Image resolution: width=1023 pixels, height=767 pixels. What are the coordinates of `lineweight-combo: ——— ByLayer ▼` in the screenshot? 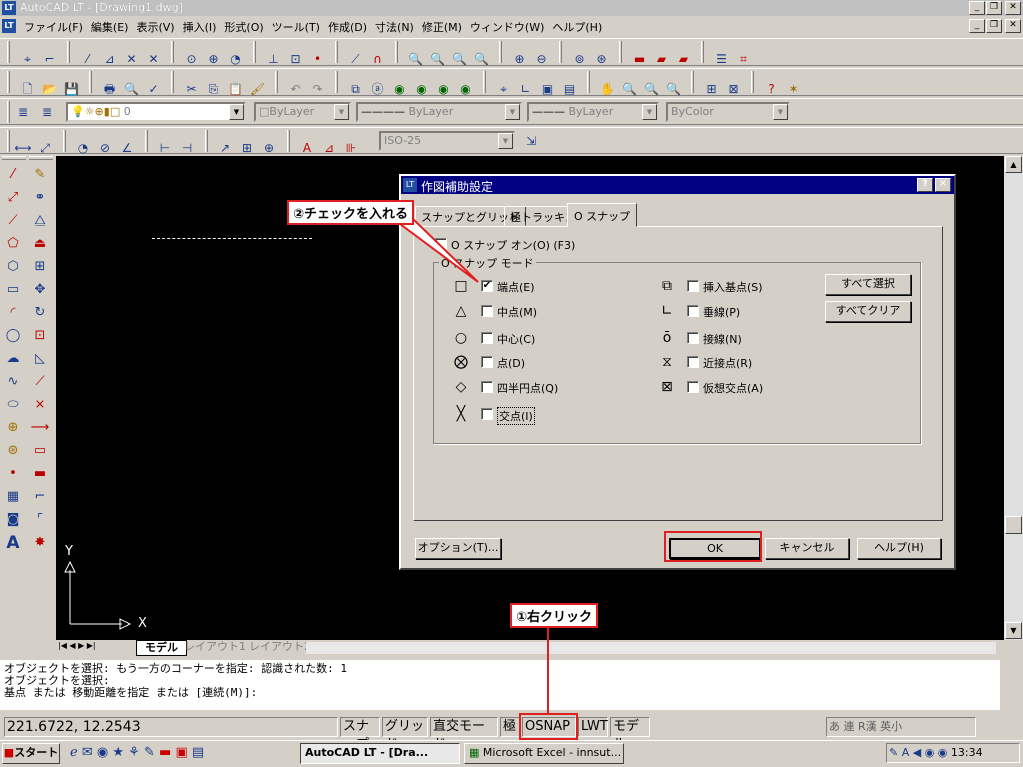 It's located at (593, 112).